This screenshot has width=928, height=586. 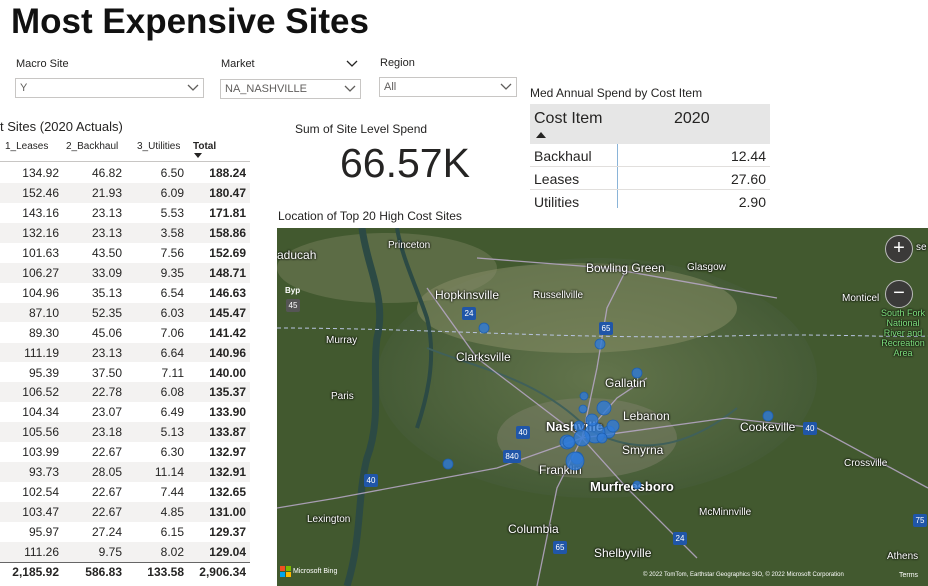 What do you see at coordinates (106, 272) in the screenshot?
I see `table-cell: 33.09` at bounding box center [106, 272].